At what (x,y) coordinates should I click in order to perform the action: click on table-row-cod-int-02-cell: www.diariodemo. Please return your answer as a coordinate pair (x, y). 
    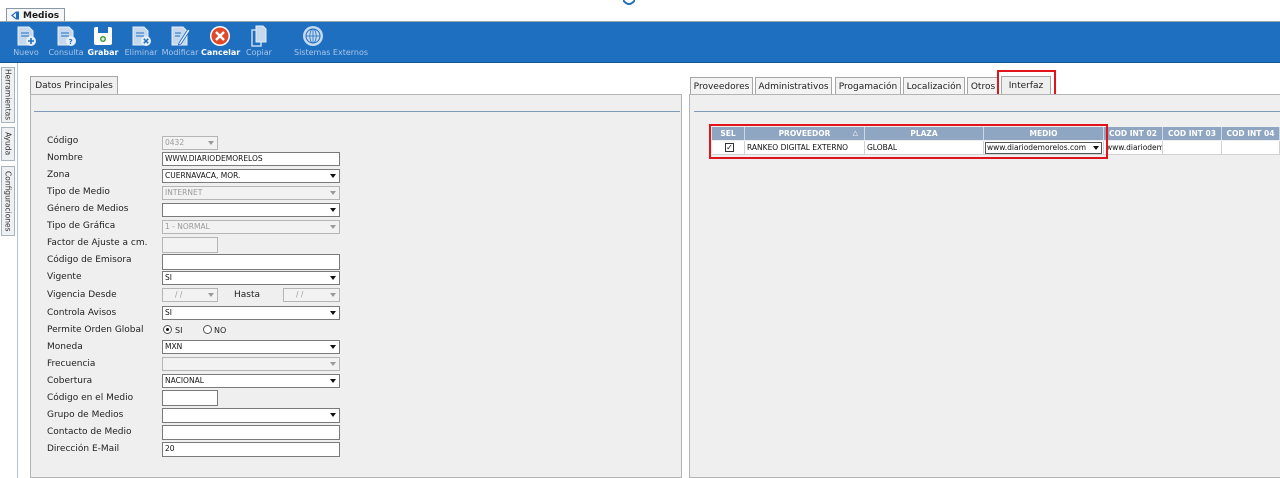
    Looking at the image, I should click on (1133, 148).